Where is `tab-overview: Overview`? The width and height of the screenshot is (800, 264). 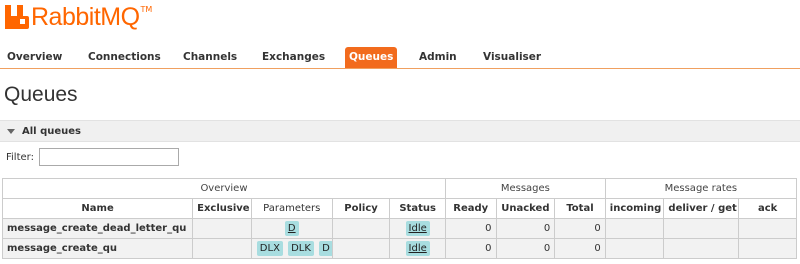 tab-overview: Overview is located at coordinates (34, 57).